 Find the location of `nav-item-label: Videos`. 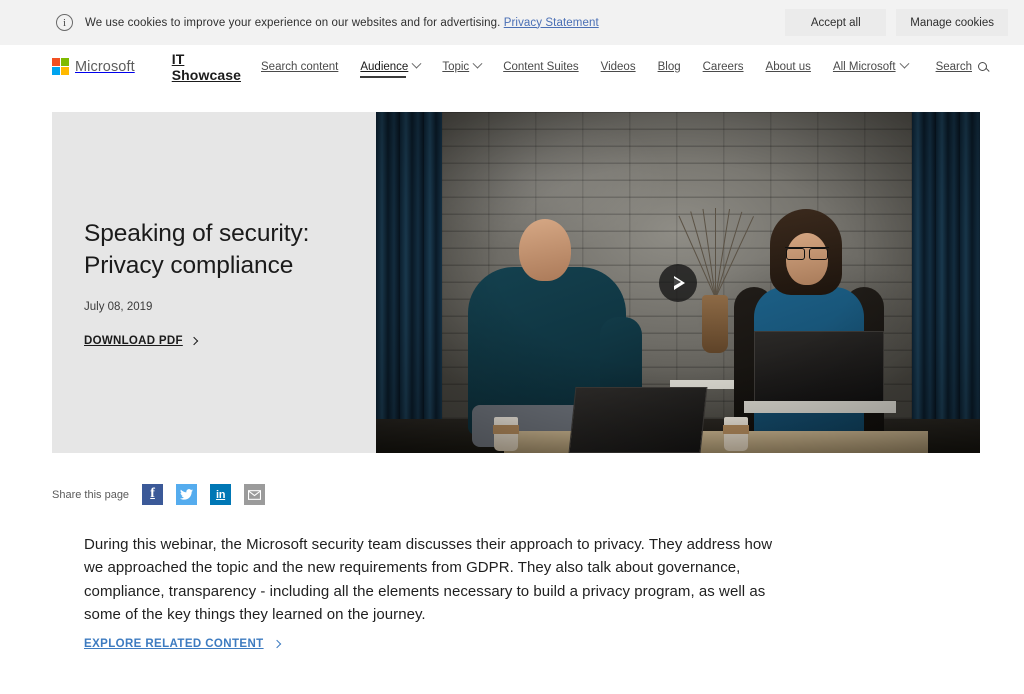

nav-item-label: Videos is located at coordinates (618, 66).